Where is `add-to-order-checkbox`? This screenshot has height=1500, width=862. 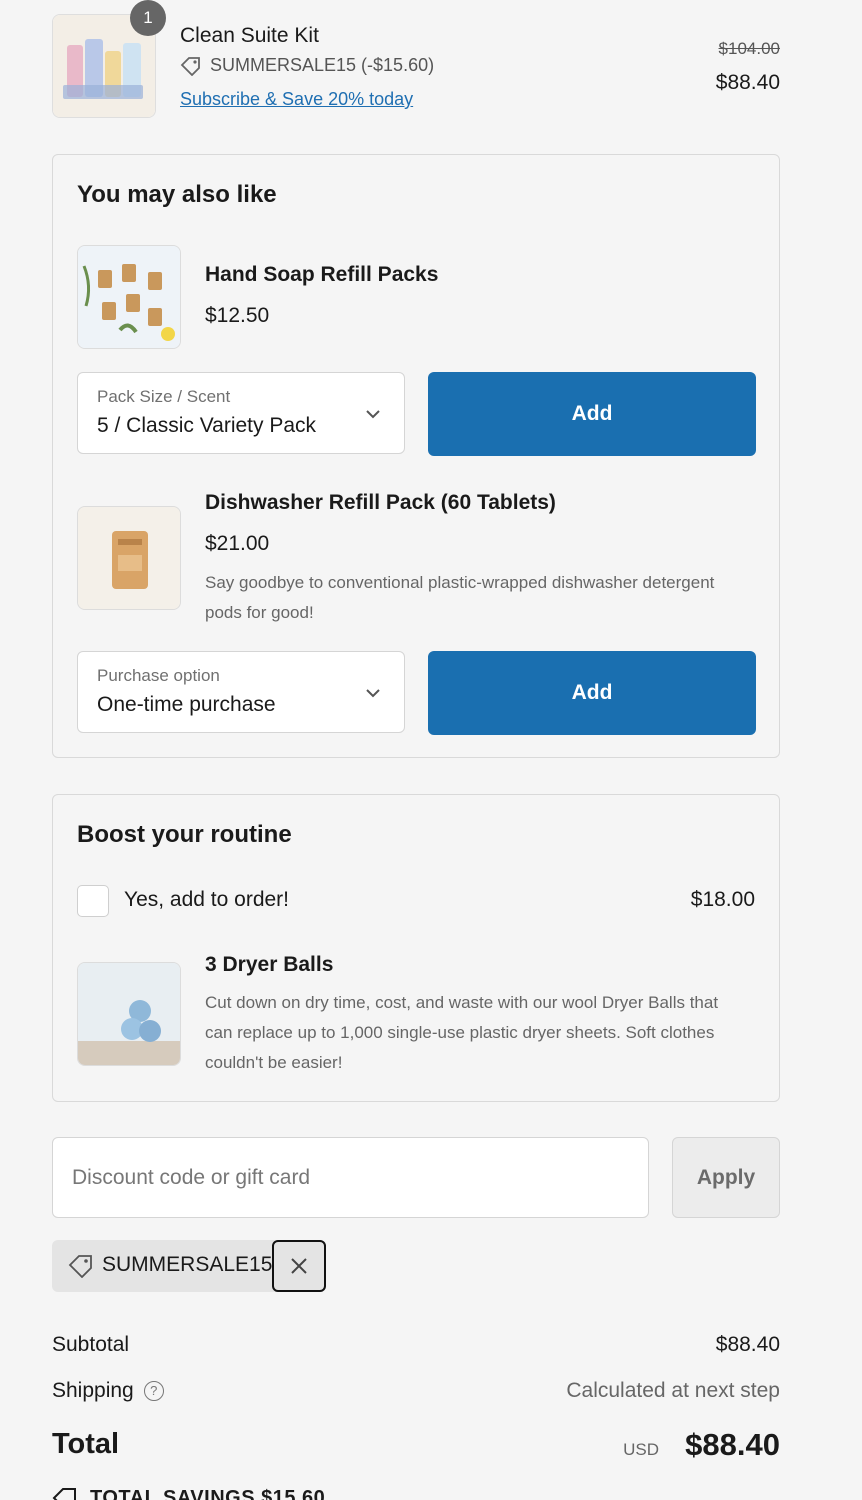
add-to-order-checkbox is located at coordinates (93, 901).